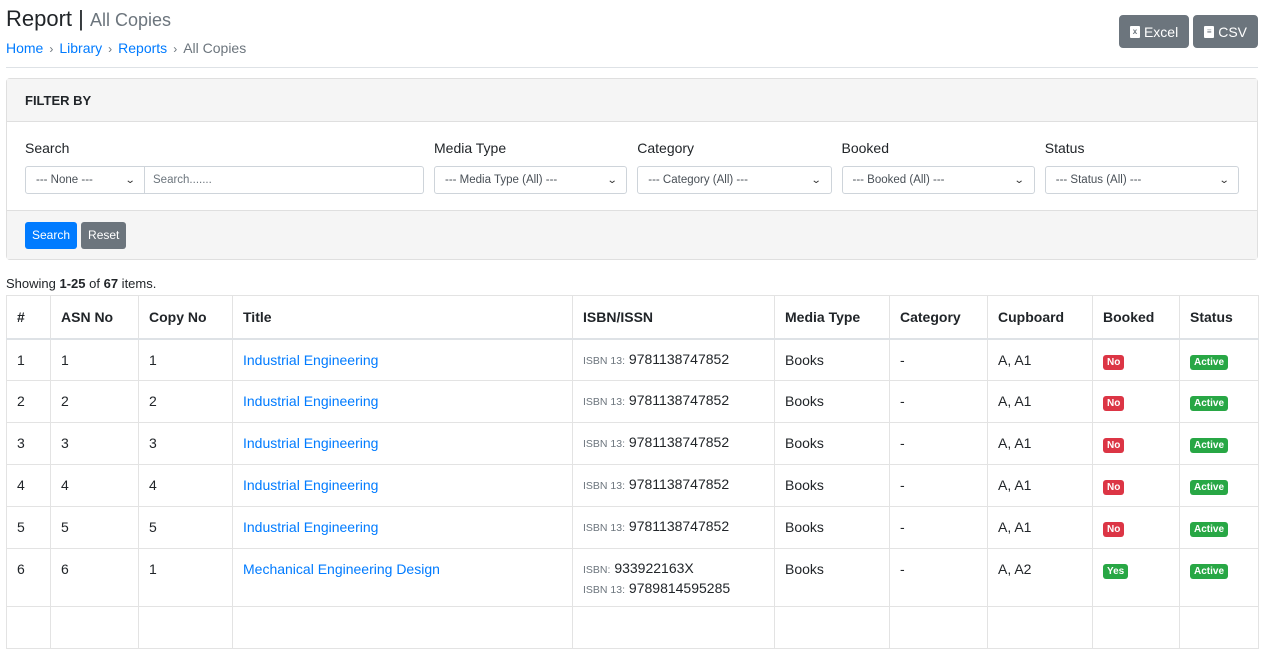  I want to click on column-header-number: #, so click(28, 317).